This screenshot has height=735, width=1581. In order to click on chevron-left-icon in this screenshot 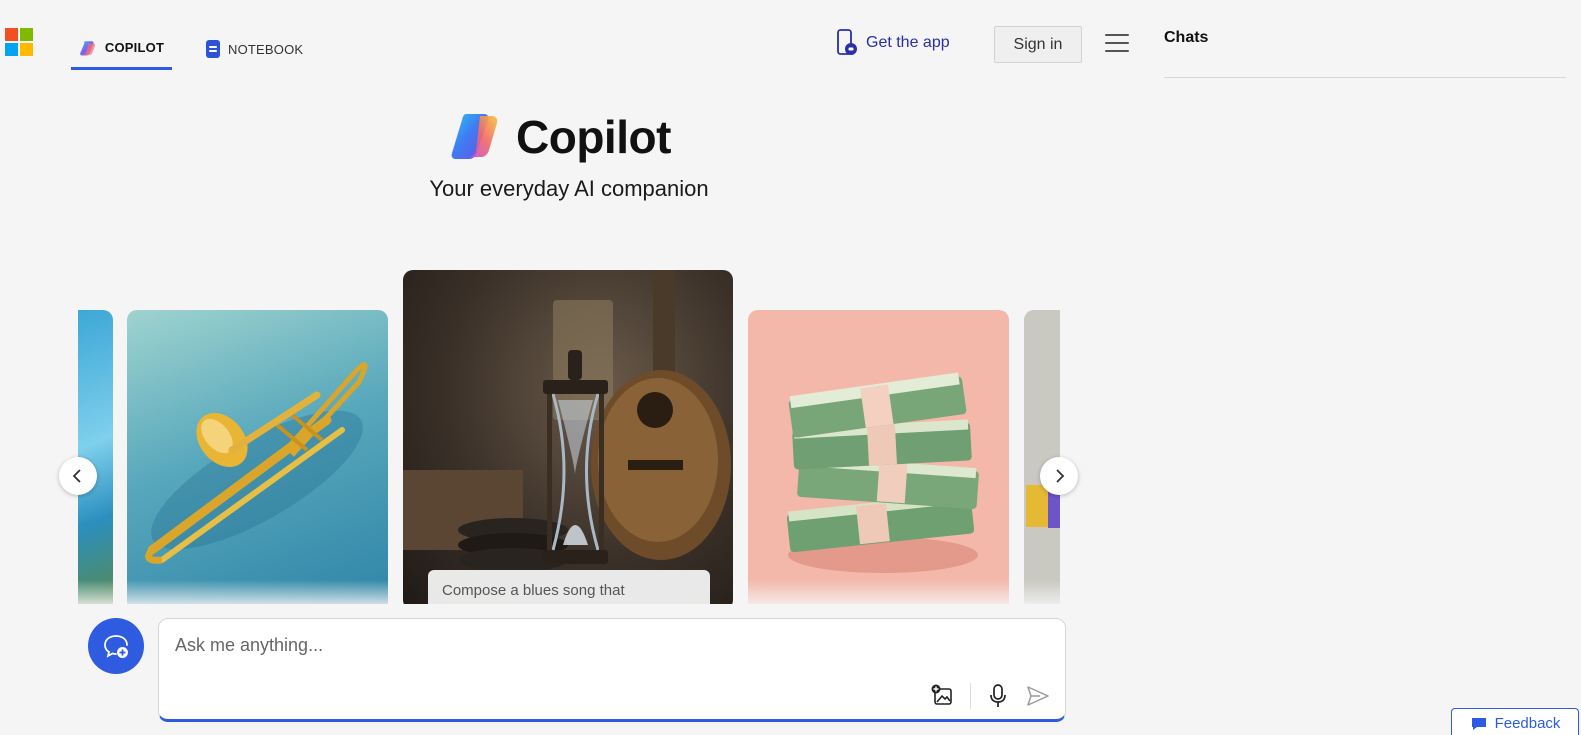, I will do `click(76, 476)`.